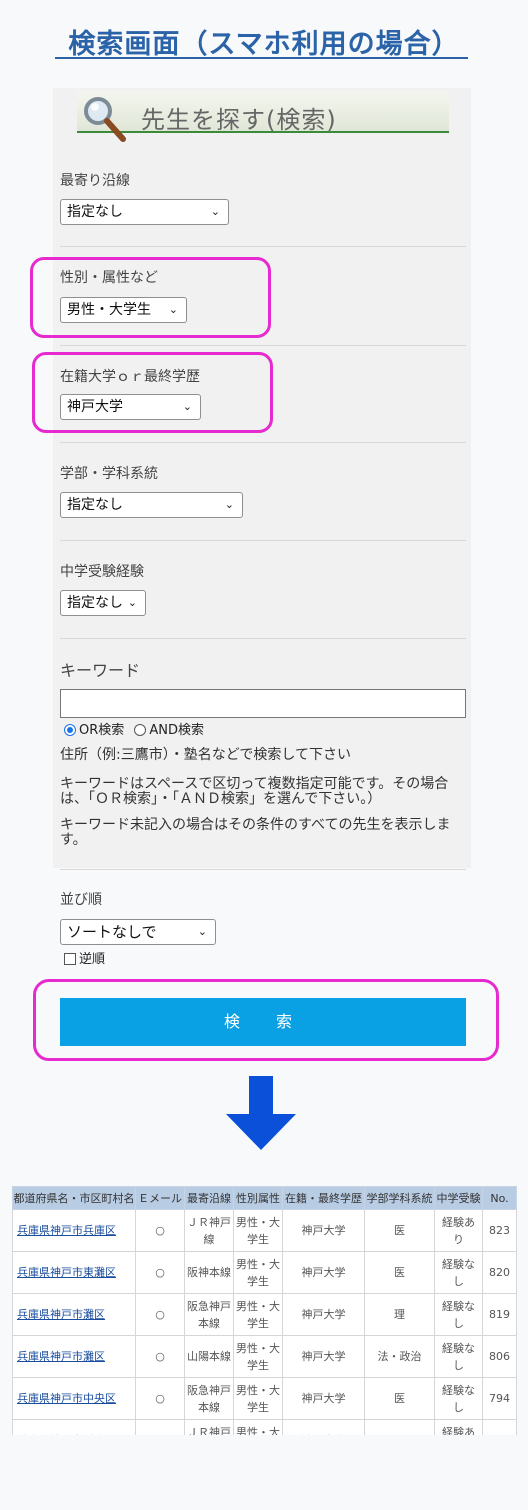 The image size is (528, 1510). I want to click on and-radio, so click(140, 730).